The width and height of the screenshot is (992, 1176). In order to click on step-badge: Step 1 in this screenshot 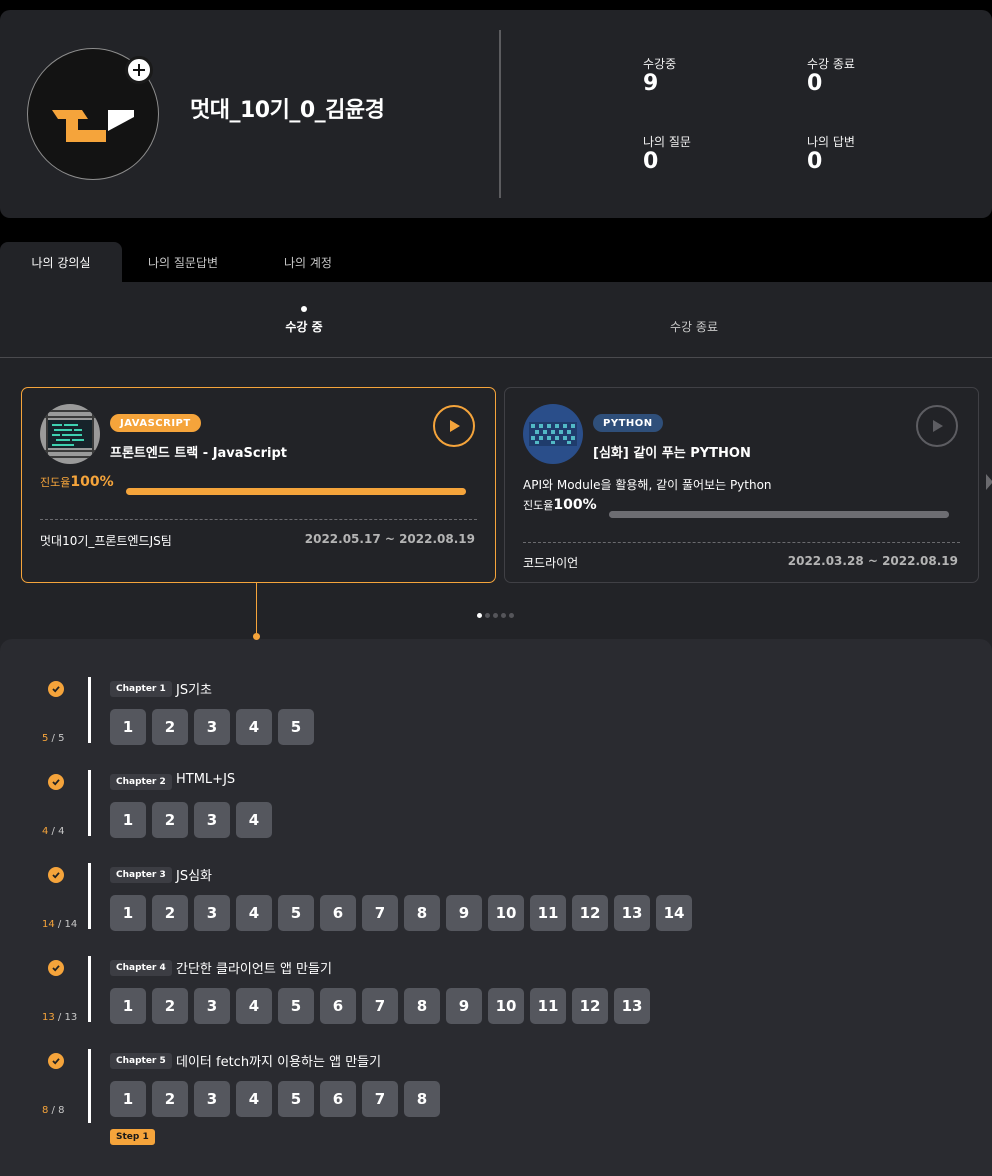, I will do `click(132, 1137)`.